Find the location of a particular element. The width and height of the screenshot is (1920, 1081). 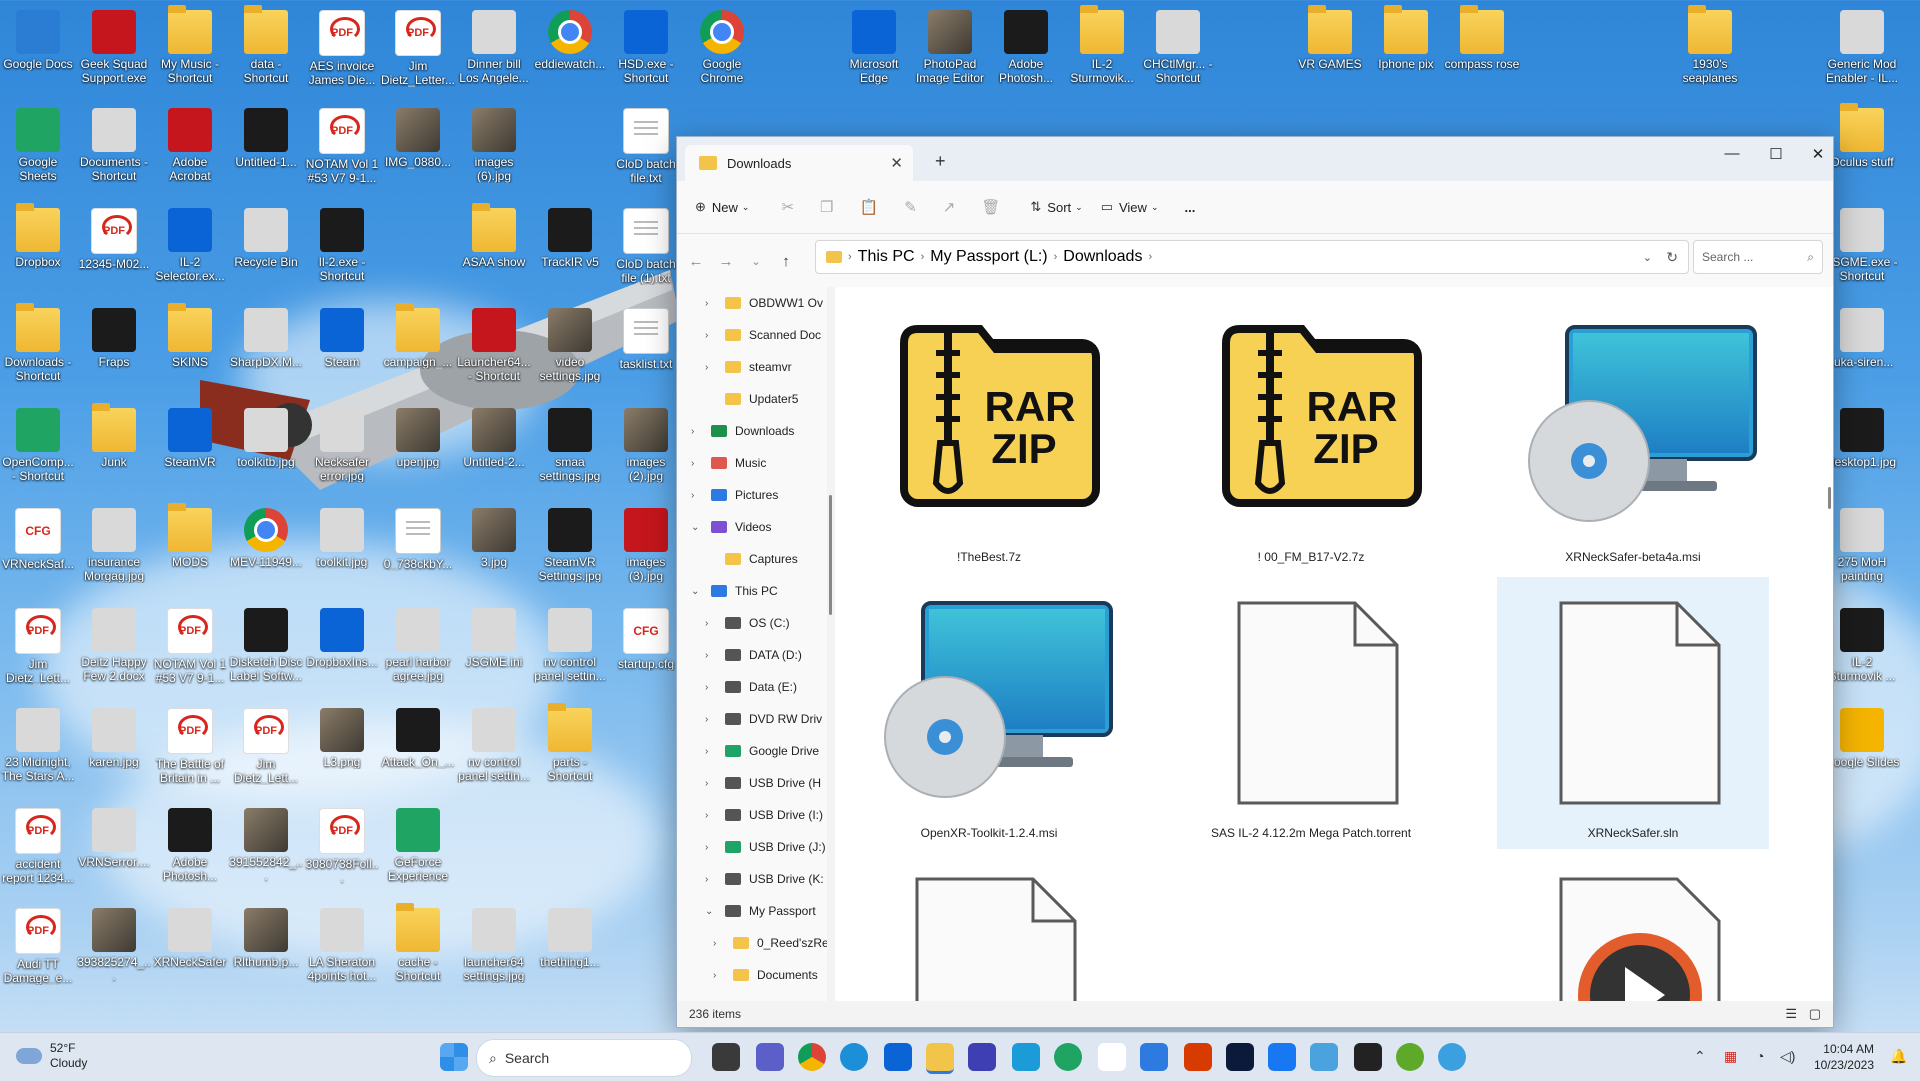

desktop-icon: Junk is located at coordinates (114, 436).